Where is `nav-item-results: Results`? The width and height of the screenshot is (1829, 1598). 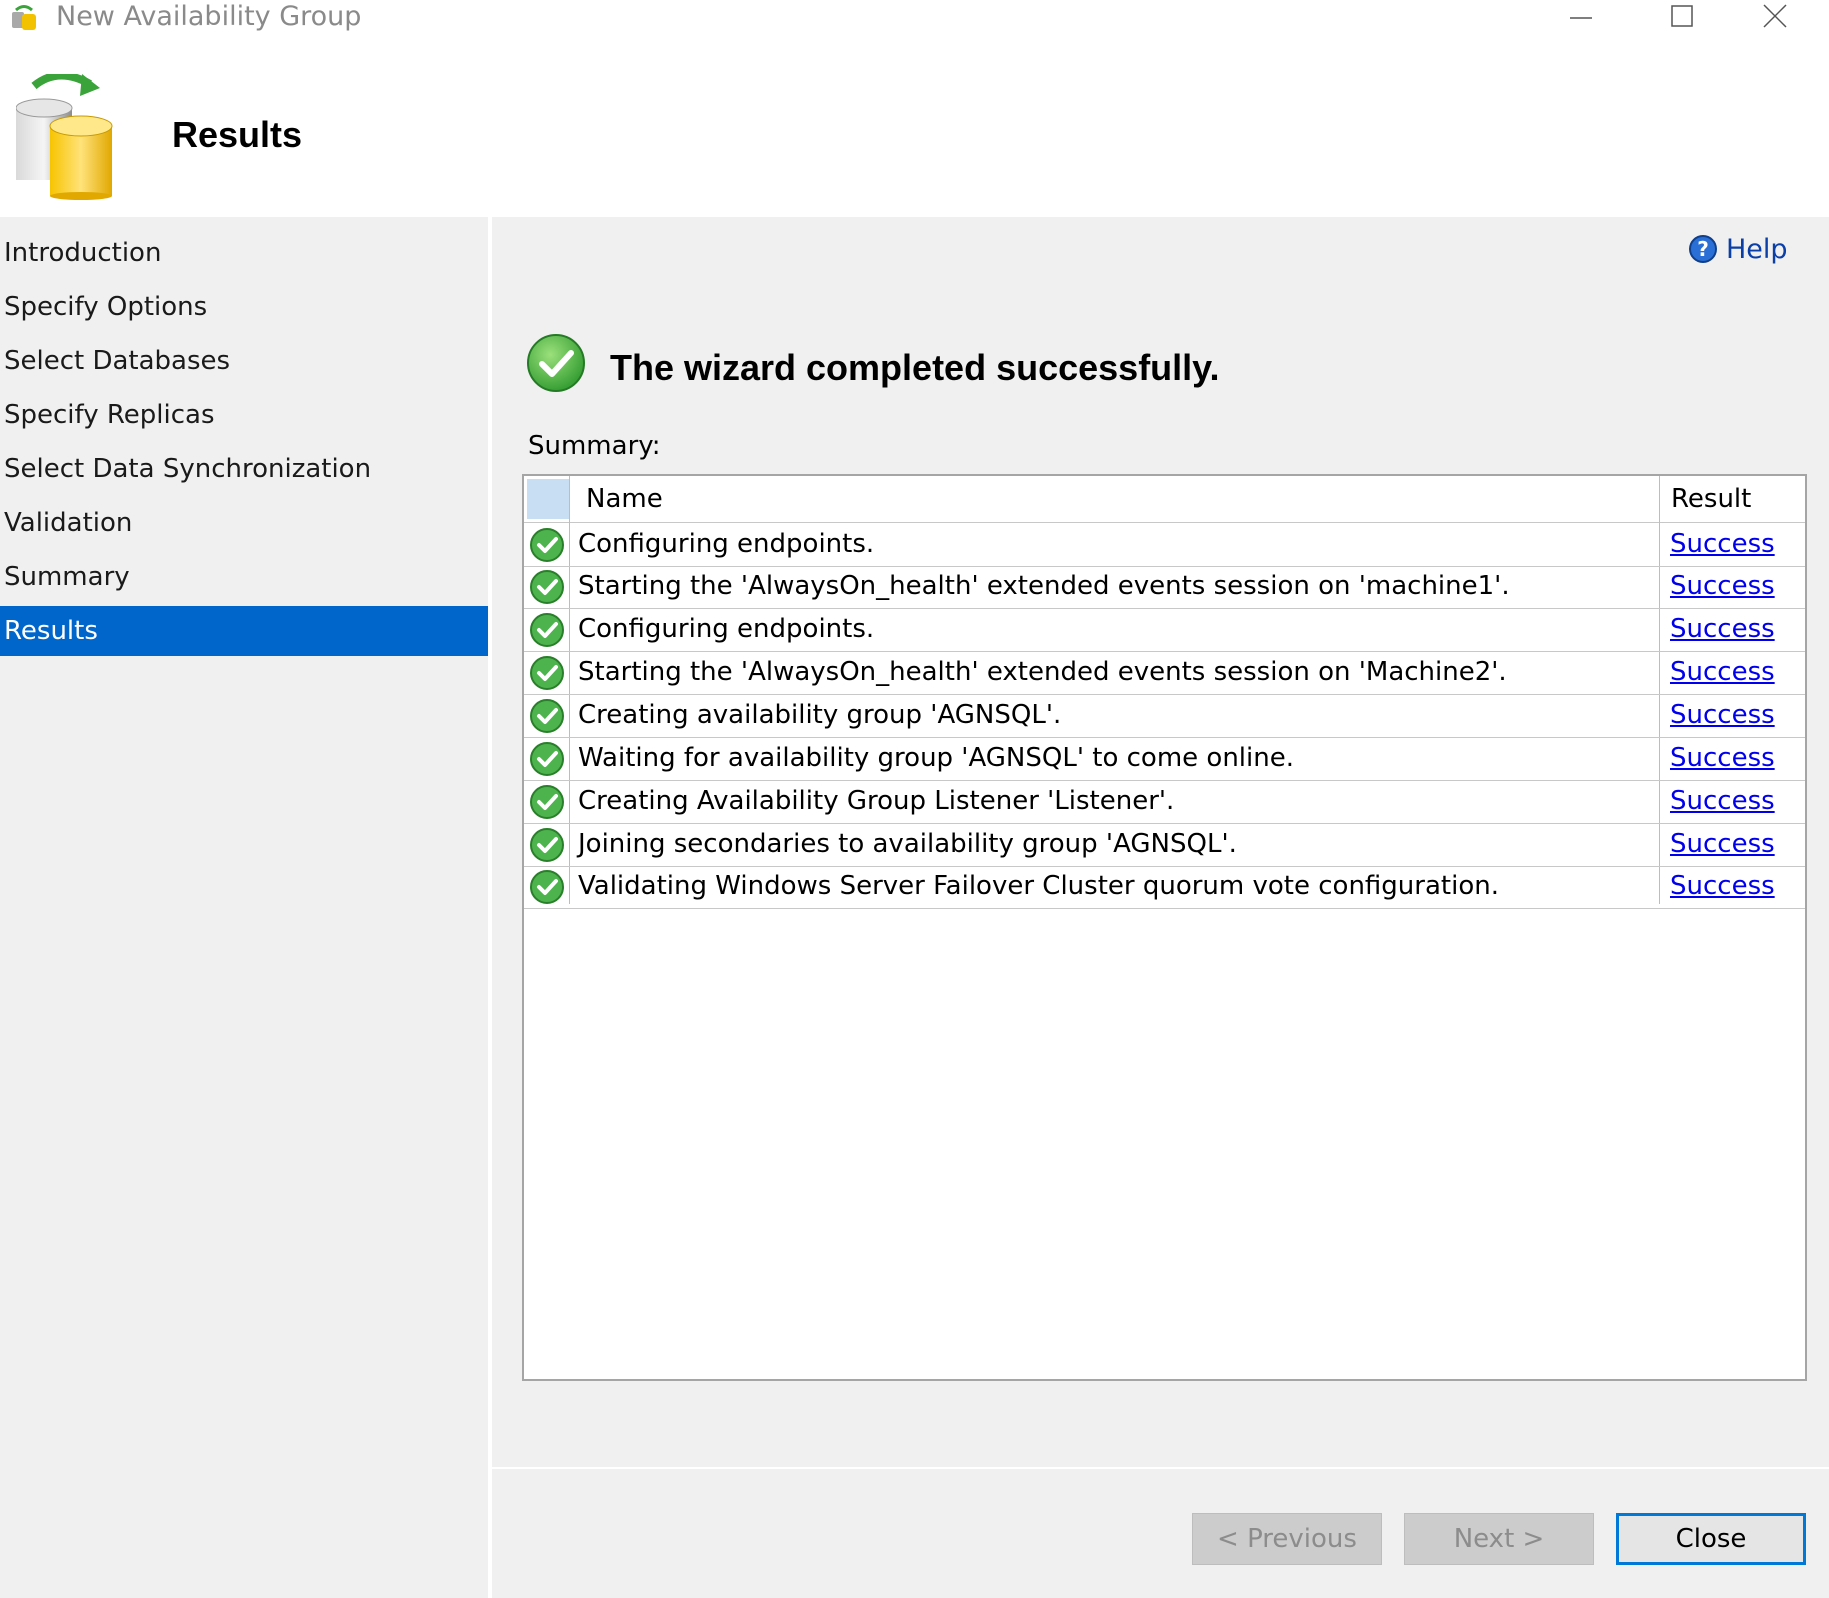 nav-item-results: Results is located at coordinates (244, 631).